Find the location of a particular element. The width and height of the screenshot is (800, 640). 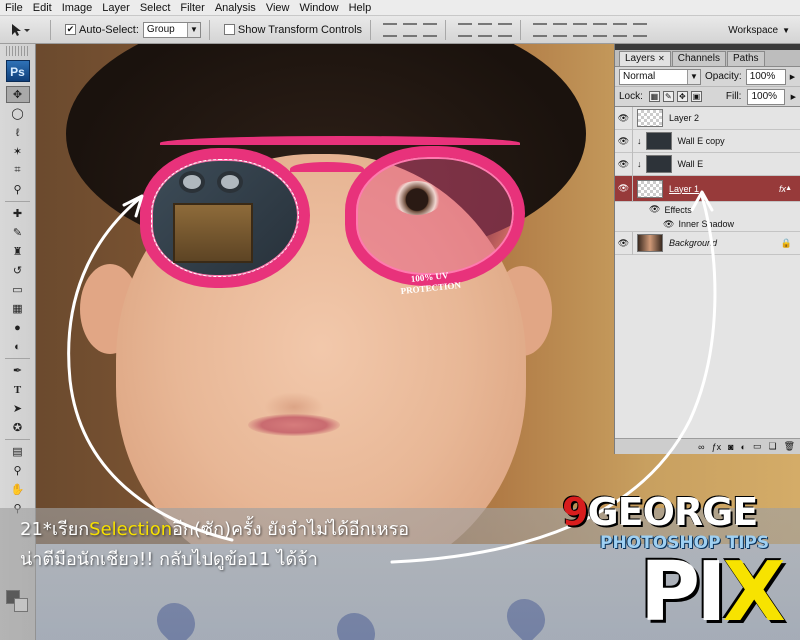

menu-analysis: Analysis is located at coordinates (235, 8).